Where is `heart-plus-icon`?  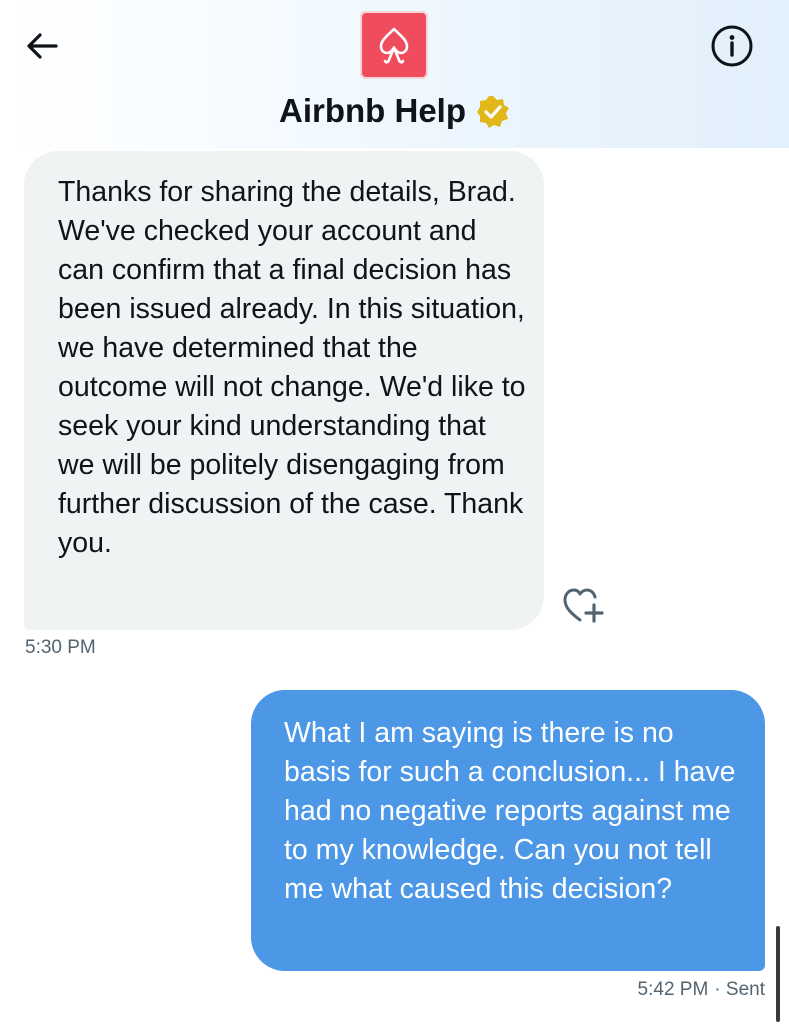
heart-plus-icon is located at coordinates (583, 605).